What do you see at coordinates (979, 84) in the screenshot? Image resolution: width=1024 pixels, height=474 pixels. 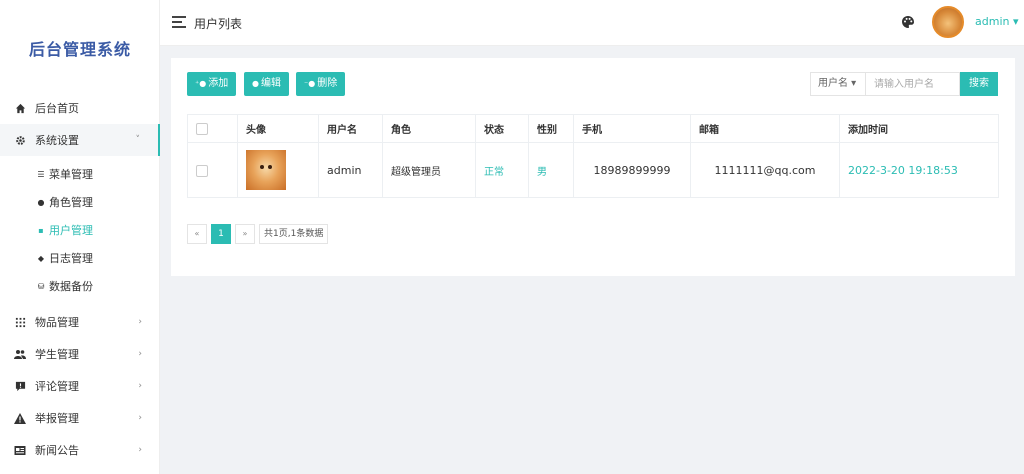 I see `search-button: 搜索` at bounding box center [979, 84].